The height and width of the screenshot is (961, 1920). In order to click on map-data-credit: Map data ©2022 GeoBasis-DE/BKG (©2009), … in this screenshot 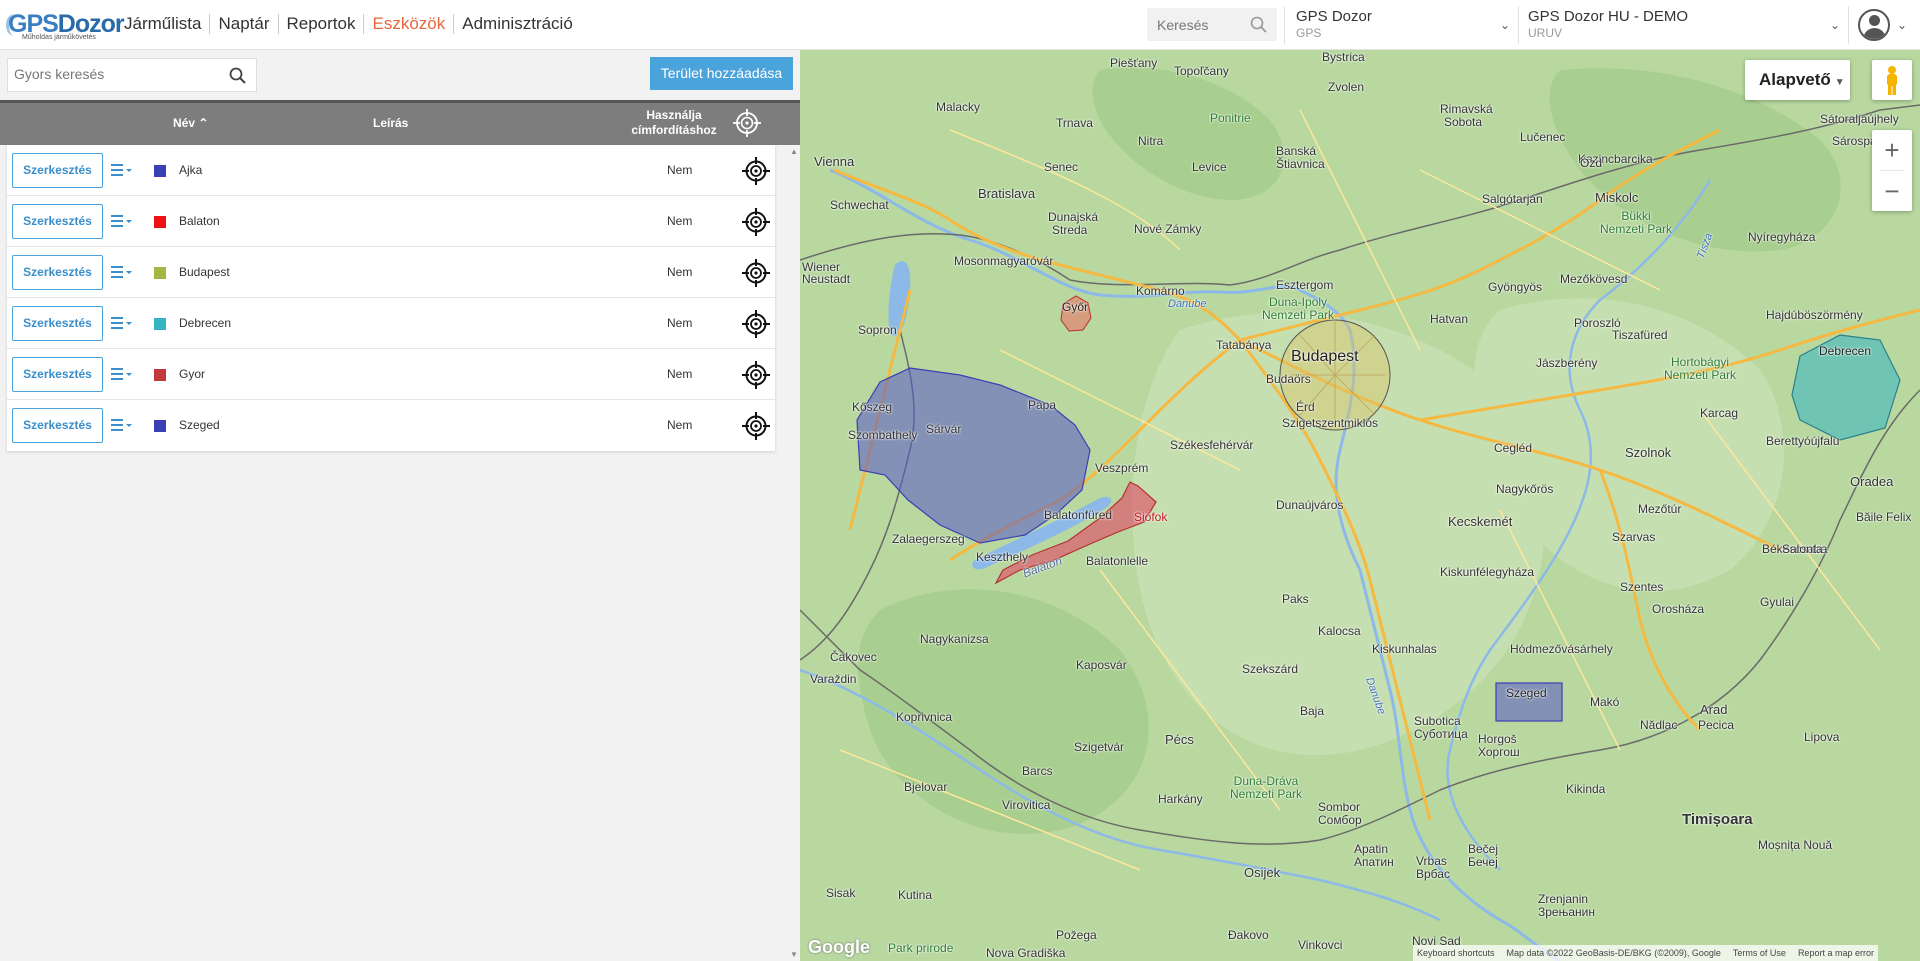, I will do `click(1613, 953)`.